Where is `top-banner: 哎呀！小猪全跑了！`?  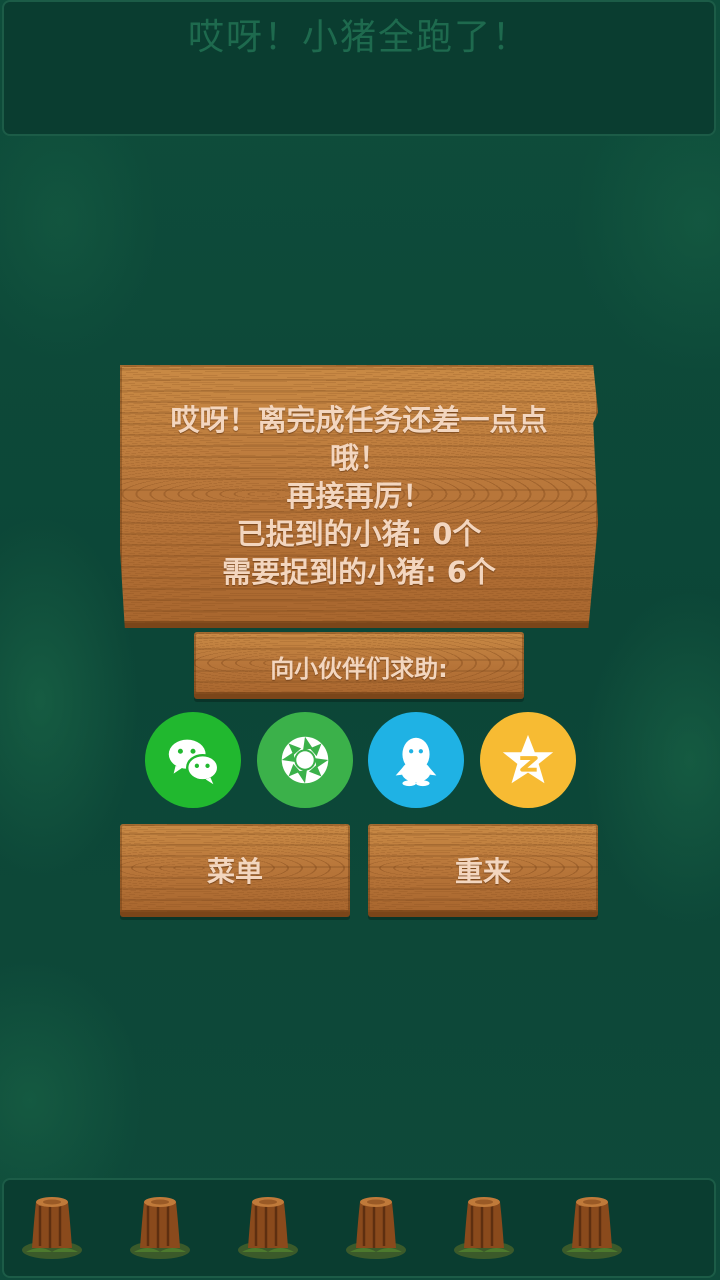 top-banner: 哎呀！小猪全跑了！ is located at coordinates (359, 68).